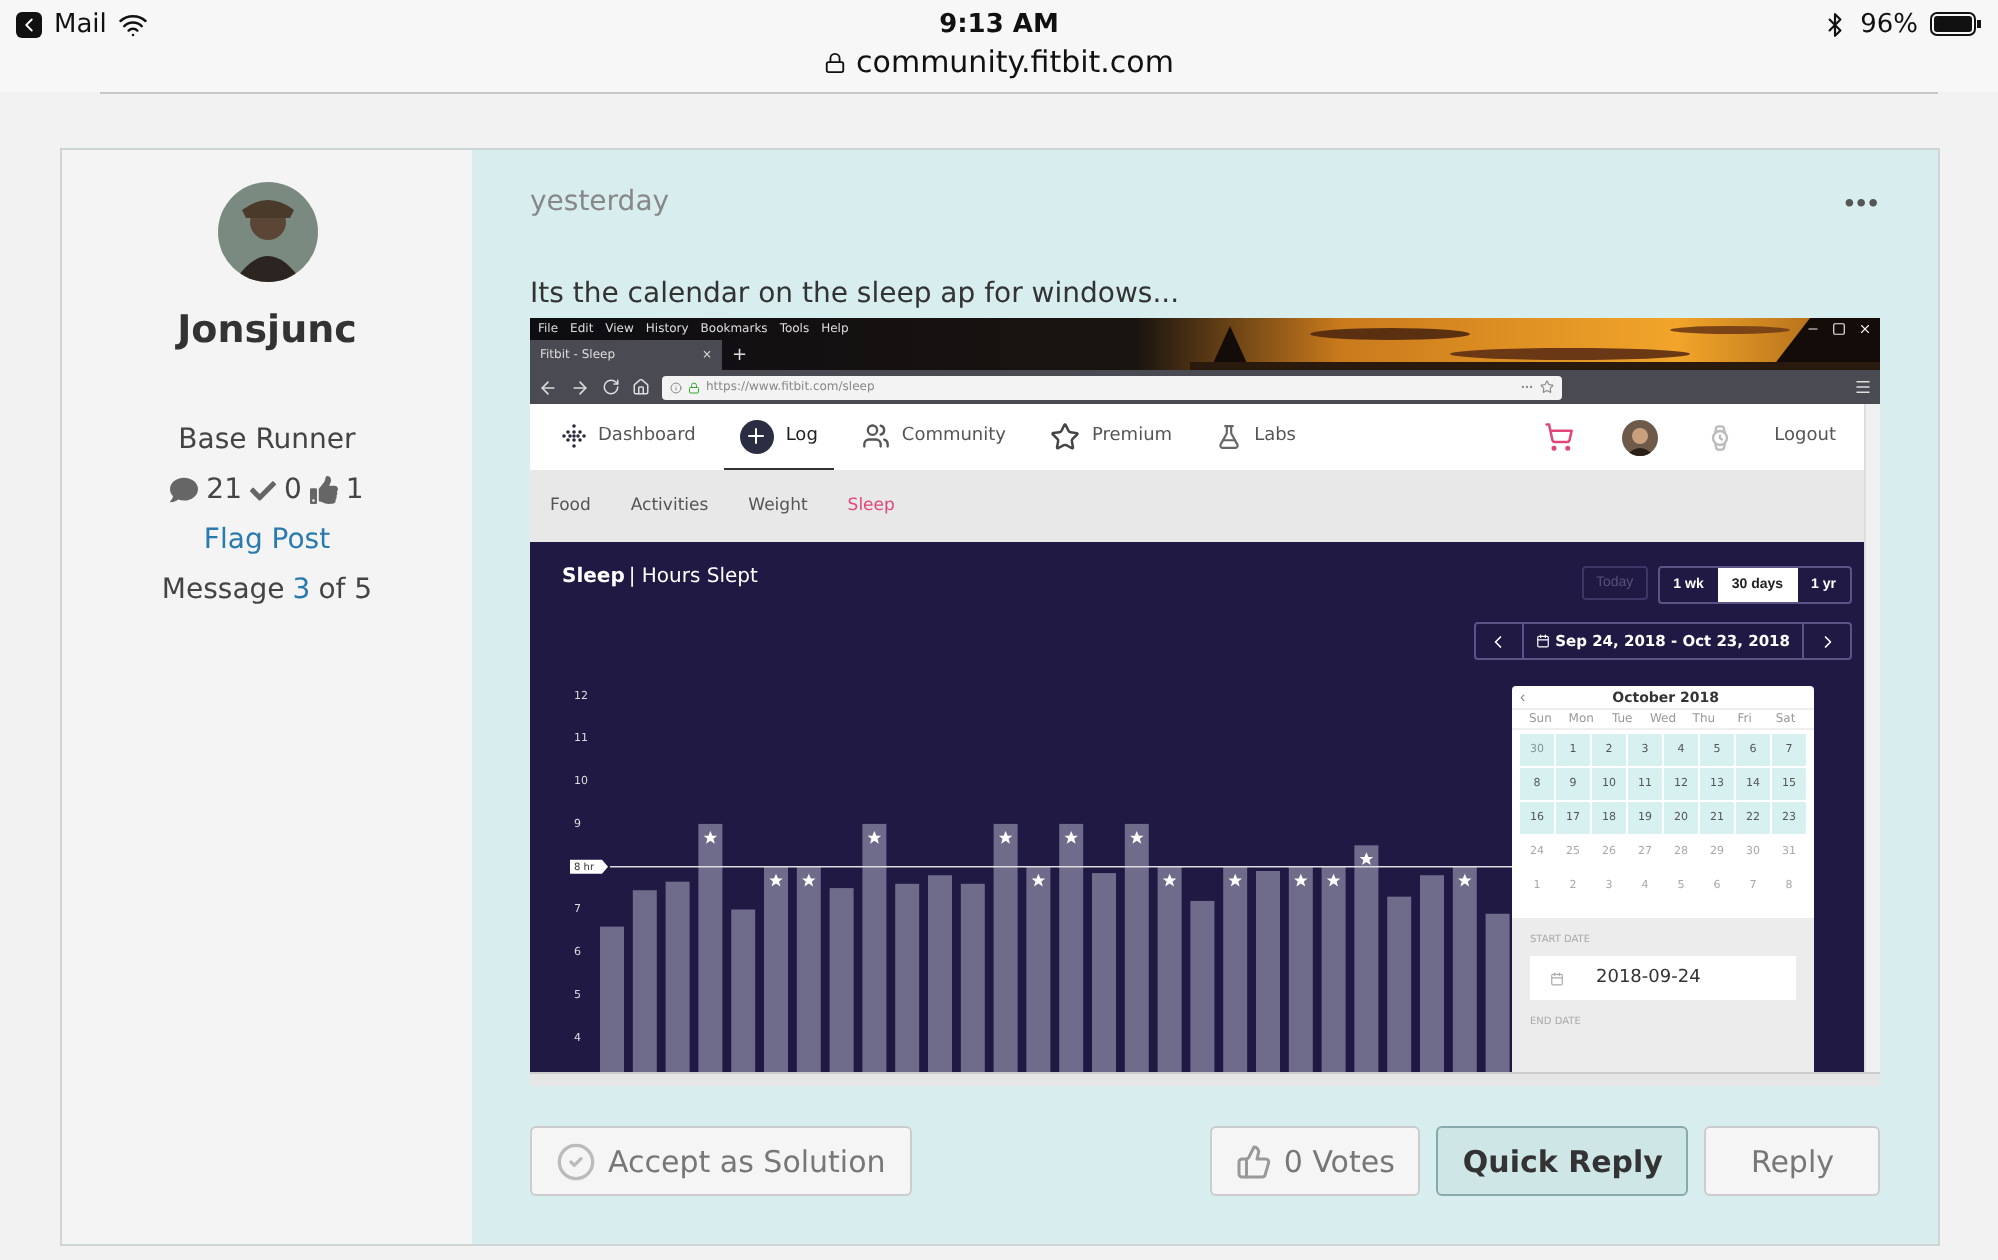 The image size is (1998, 1260). Describe the element at coordinates (267, 440) in the screenshot. I see `author-rank: Base Runner` at that location.